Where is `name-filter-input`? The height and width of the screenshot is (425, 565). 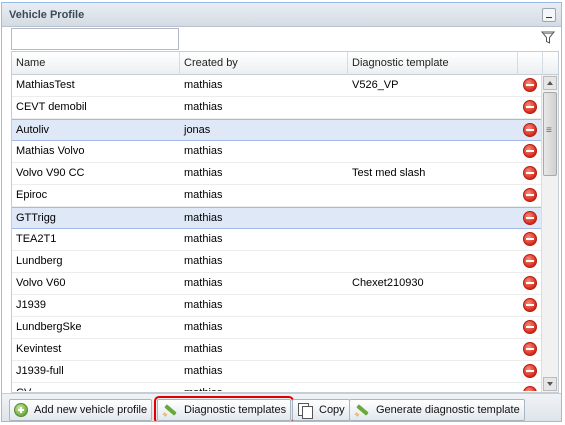
name-filter-input is located at coordinates (95, 39).